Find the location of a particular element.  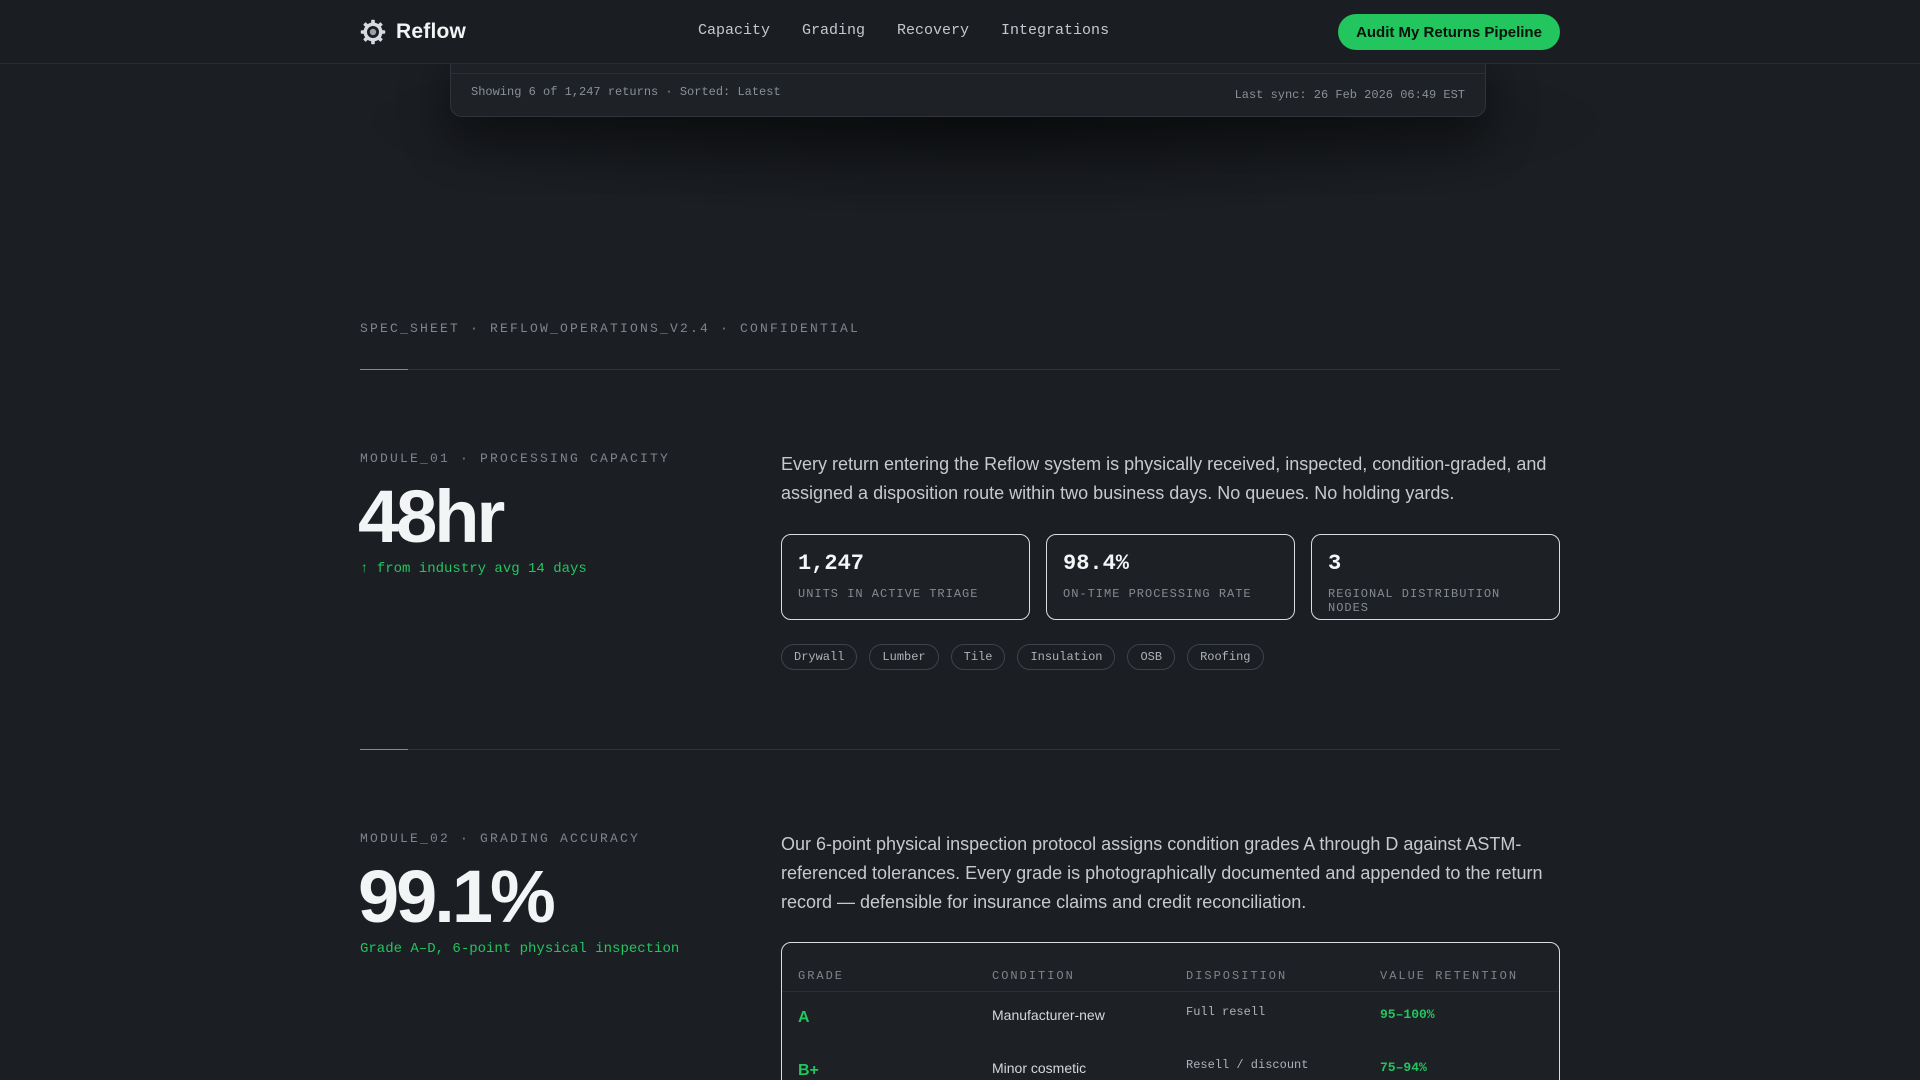

row-a-grade: A is located at coordinates (804, 1017).